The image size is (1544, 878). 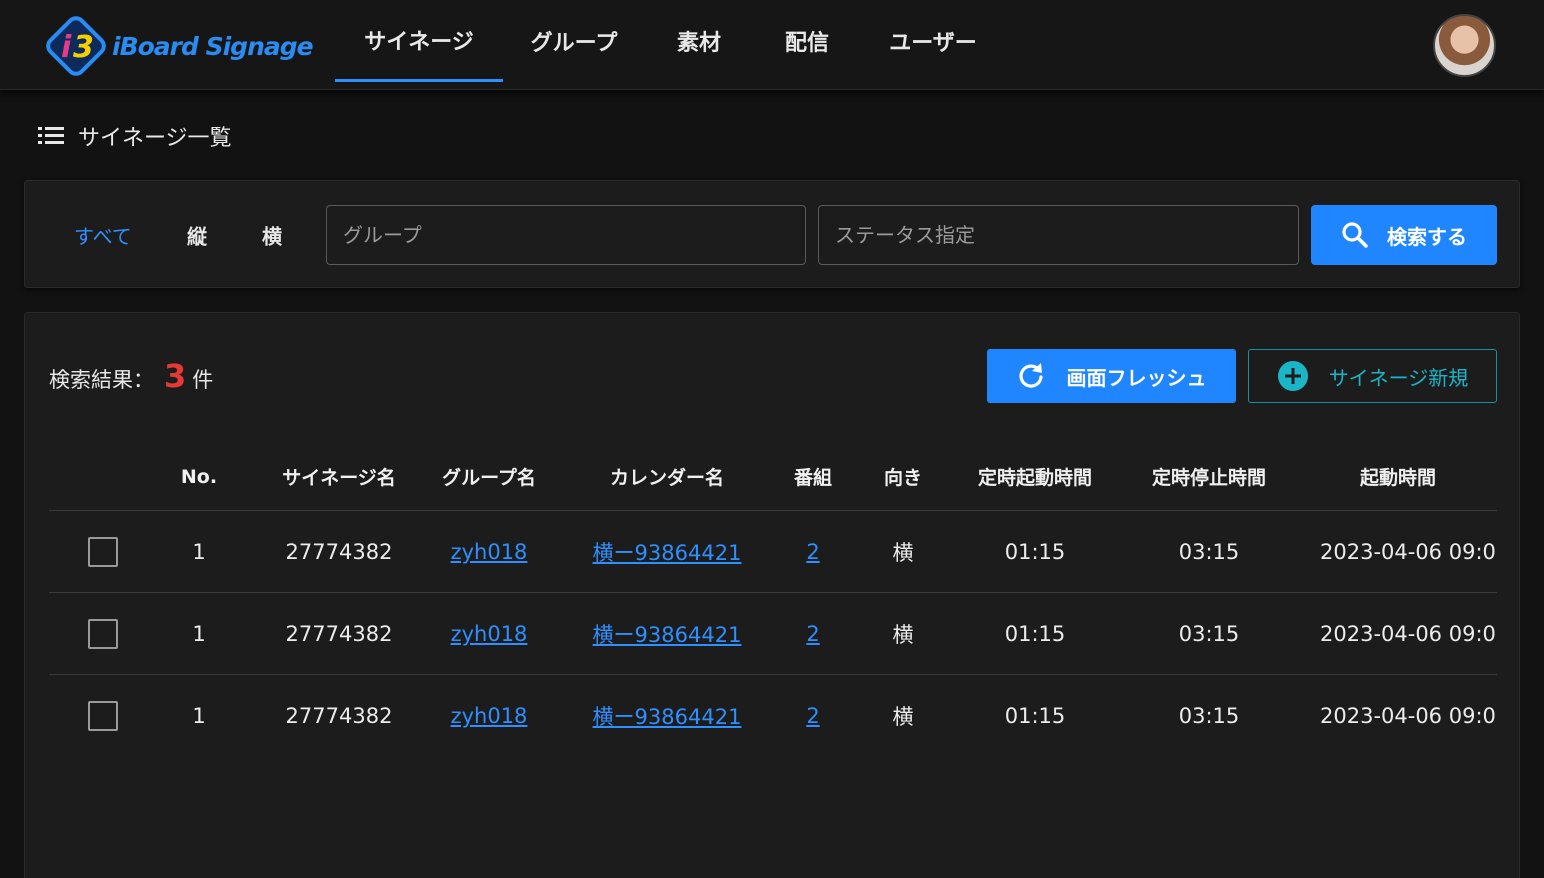 What do you see at coordinates (574, 41) in the screenshot?
I see `nav-item-group: グループ` at bounding box center [574, 41].